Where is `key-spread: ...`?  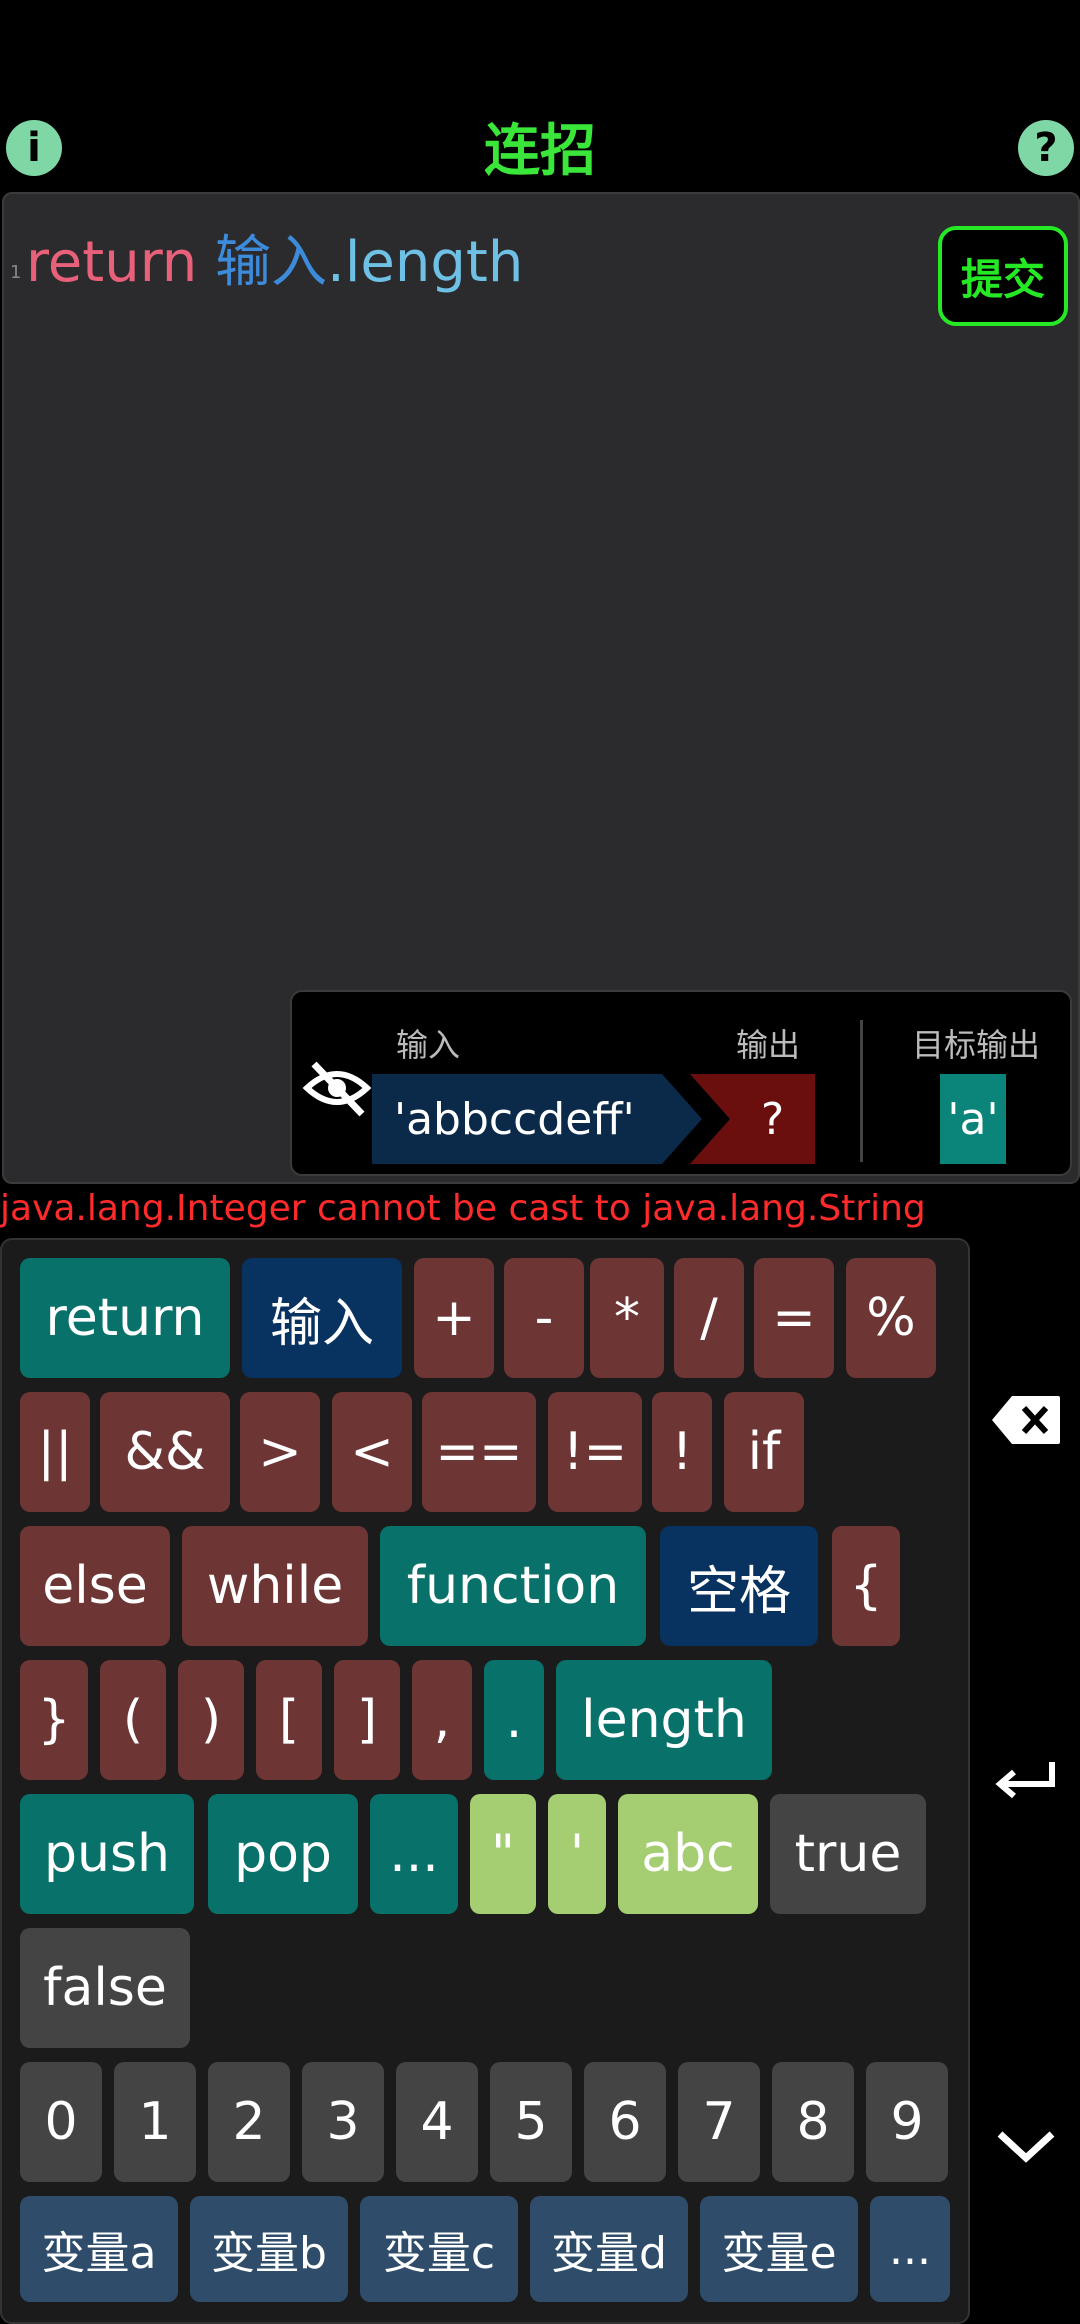
key-spread: ... is located at coordinates (414, 1854).